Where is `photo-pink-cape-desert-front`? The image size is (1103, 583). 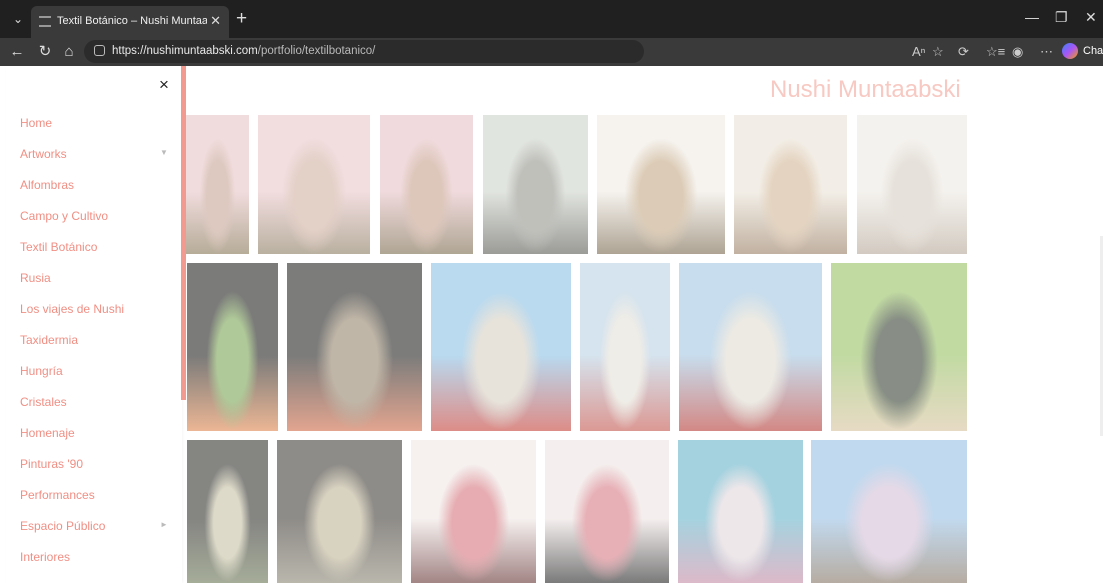
photo-pink-cape-desert-front is located at coordinates (217, 184).